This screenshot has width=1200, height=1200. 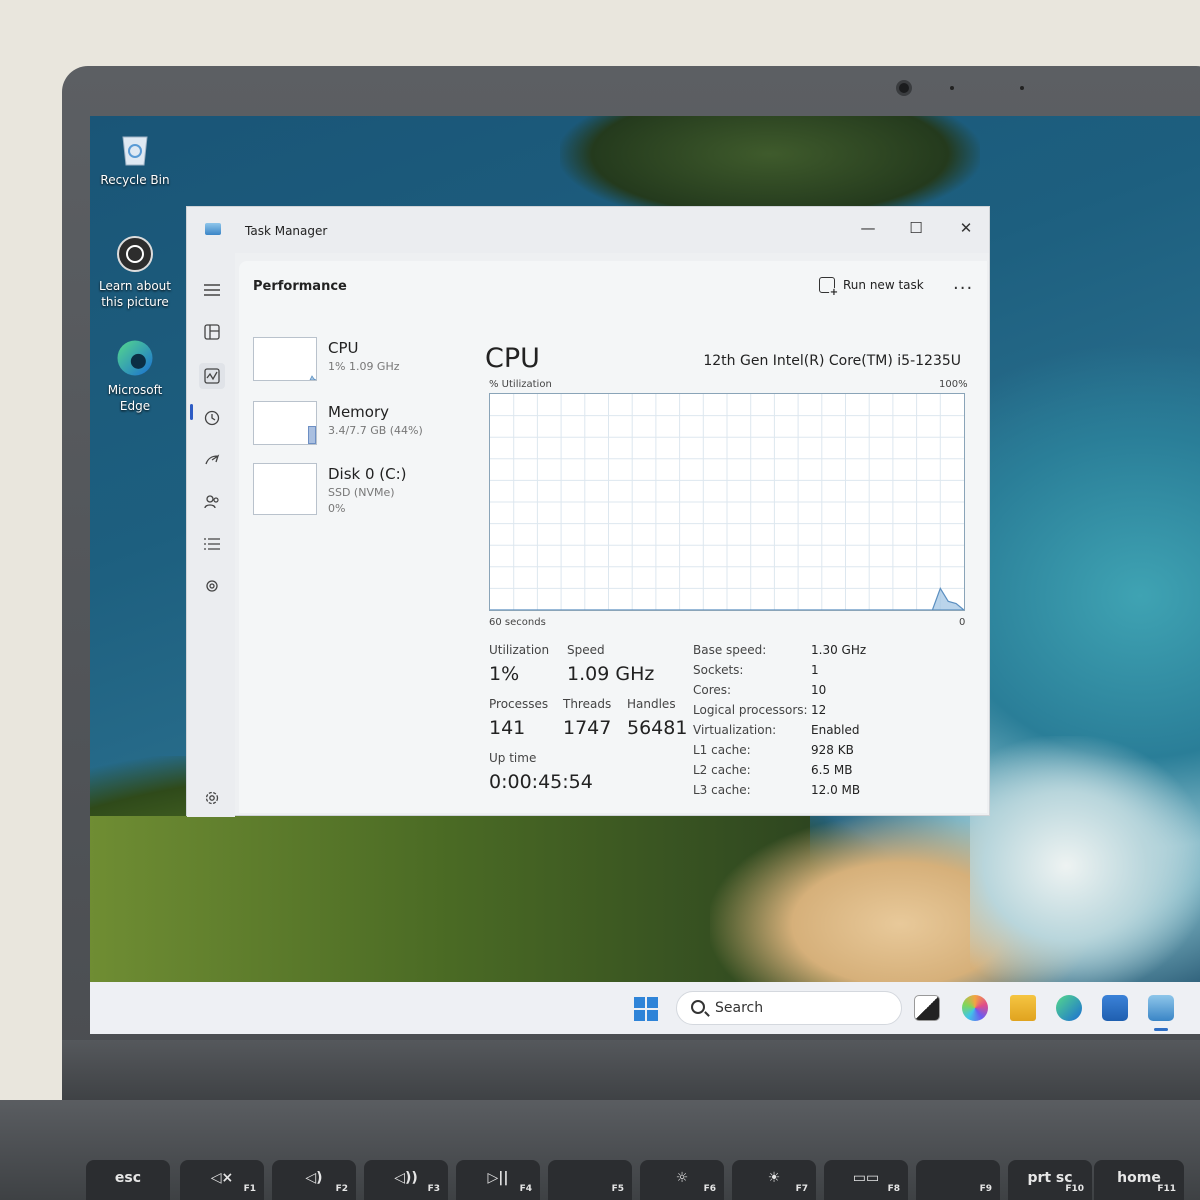 I want to click on key-sublabel: F2, so click(x=341, y=1189).